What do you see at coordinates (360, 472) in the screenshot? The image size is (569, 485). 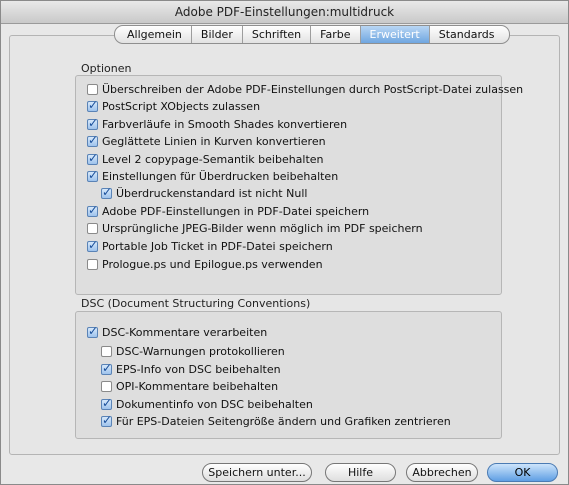 I see `help-button: Hilfe` at bounding box center [360, 472].